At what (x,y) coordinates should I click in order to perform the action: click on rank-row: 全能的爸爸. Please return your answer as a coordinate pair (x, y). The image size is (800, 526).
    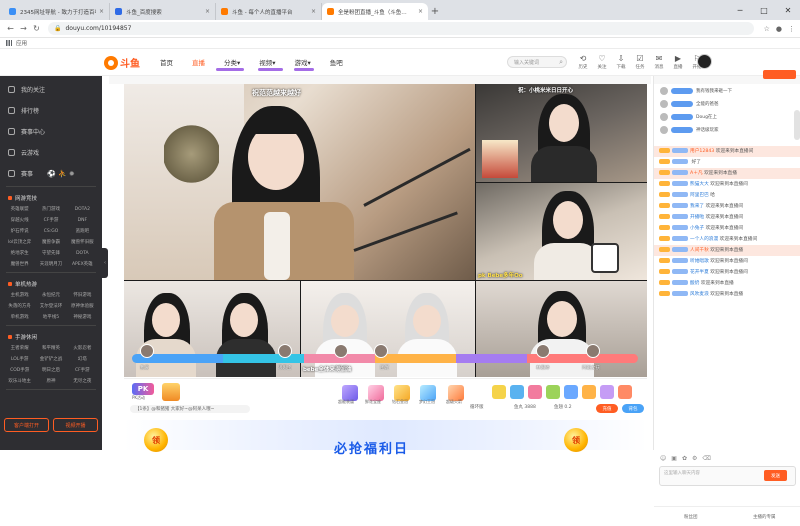
    Looking at the image, I should click on (727, 103).